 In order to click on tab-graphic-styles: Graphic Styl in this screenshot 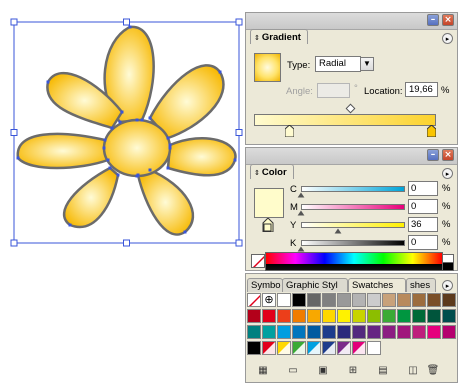, I will do `click(315, 285)`.